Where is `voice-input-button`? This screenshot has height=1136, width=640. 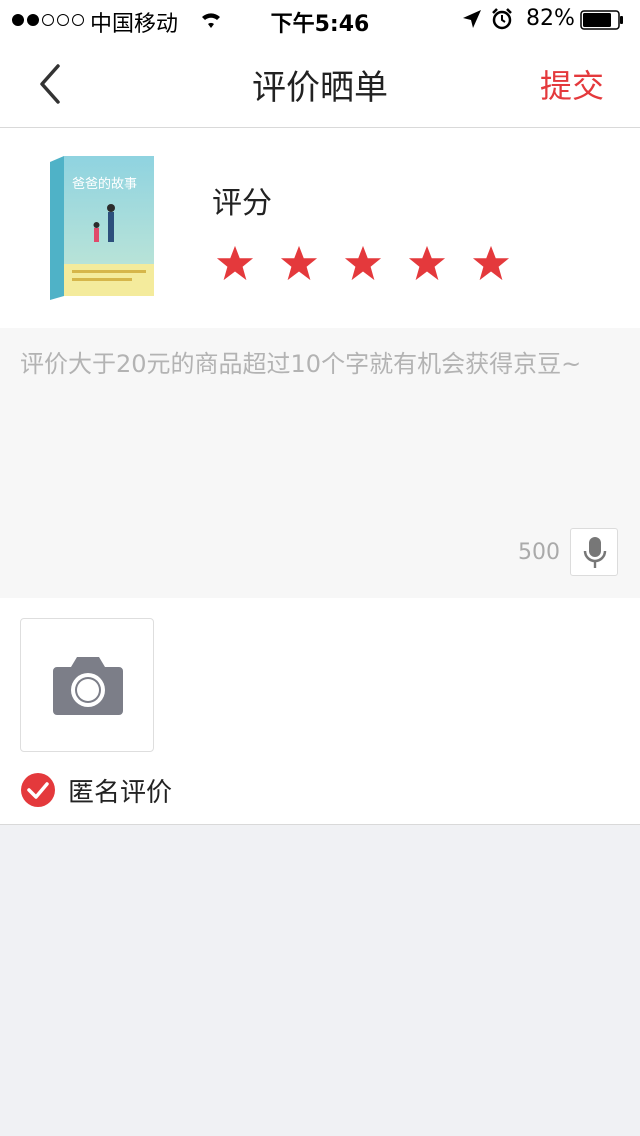
voice-input-button is located at coordinates (594, 552).